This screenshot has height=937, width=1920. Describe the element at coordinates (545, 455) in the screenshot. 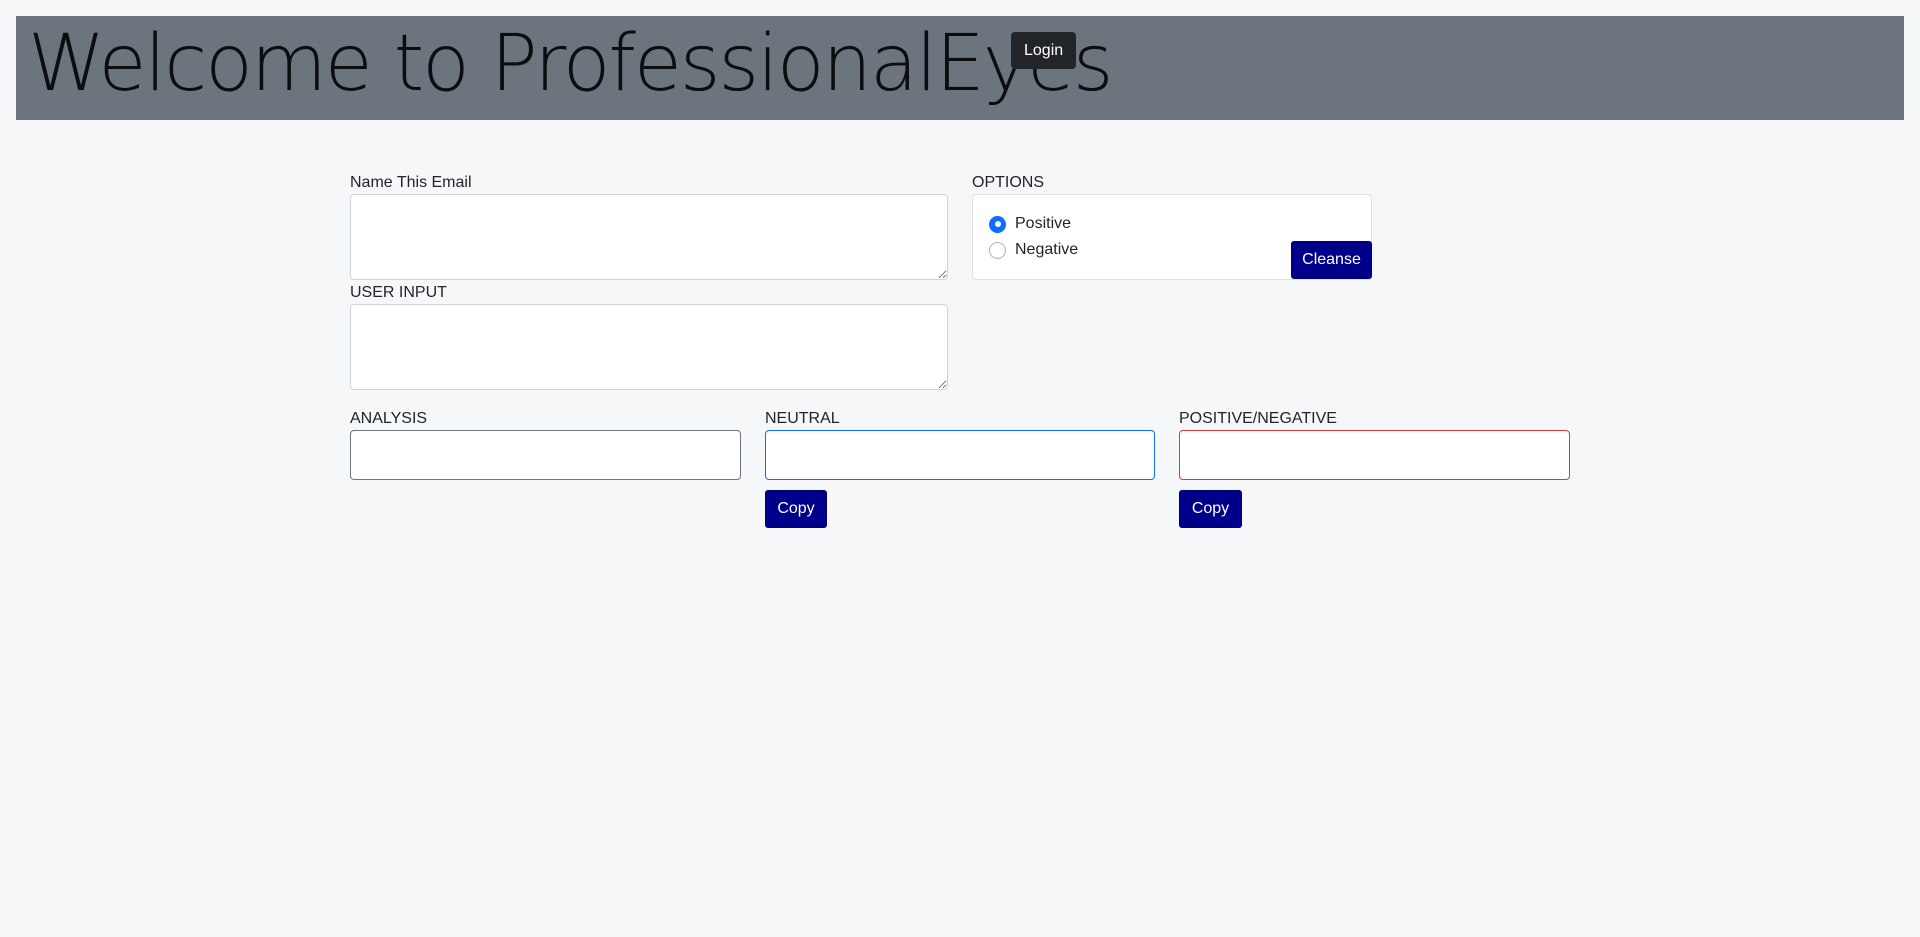

I see `analysis-field` at that location.